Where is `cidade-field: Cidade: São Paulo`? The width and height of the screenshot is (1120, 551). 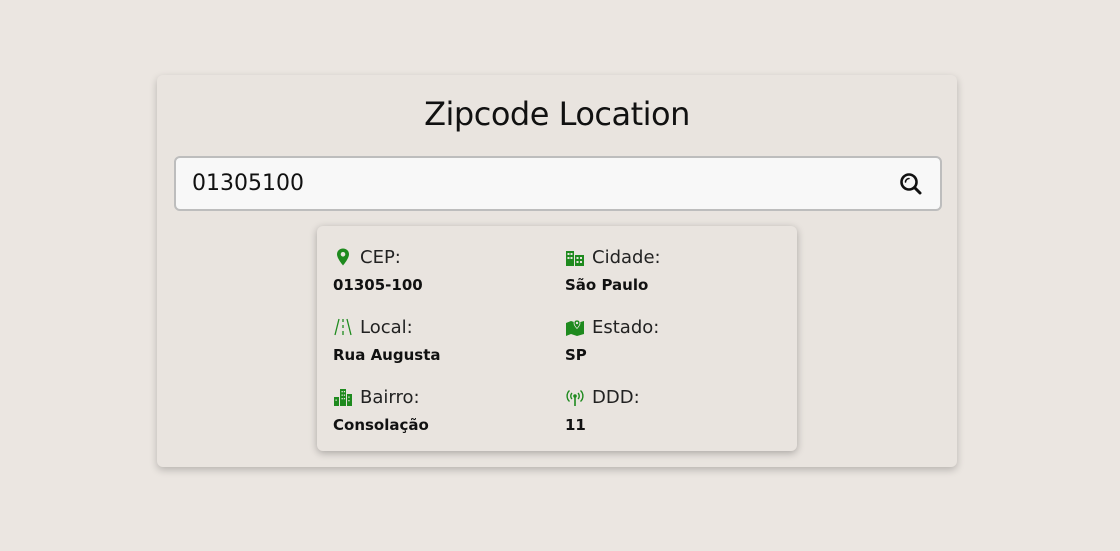 cidade-field: Cidade: São Paulo is located at coordinates (665, 270).